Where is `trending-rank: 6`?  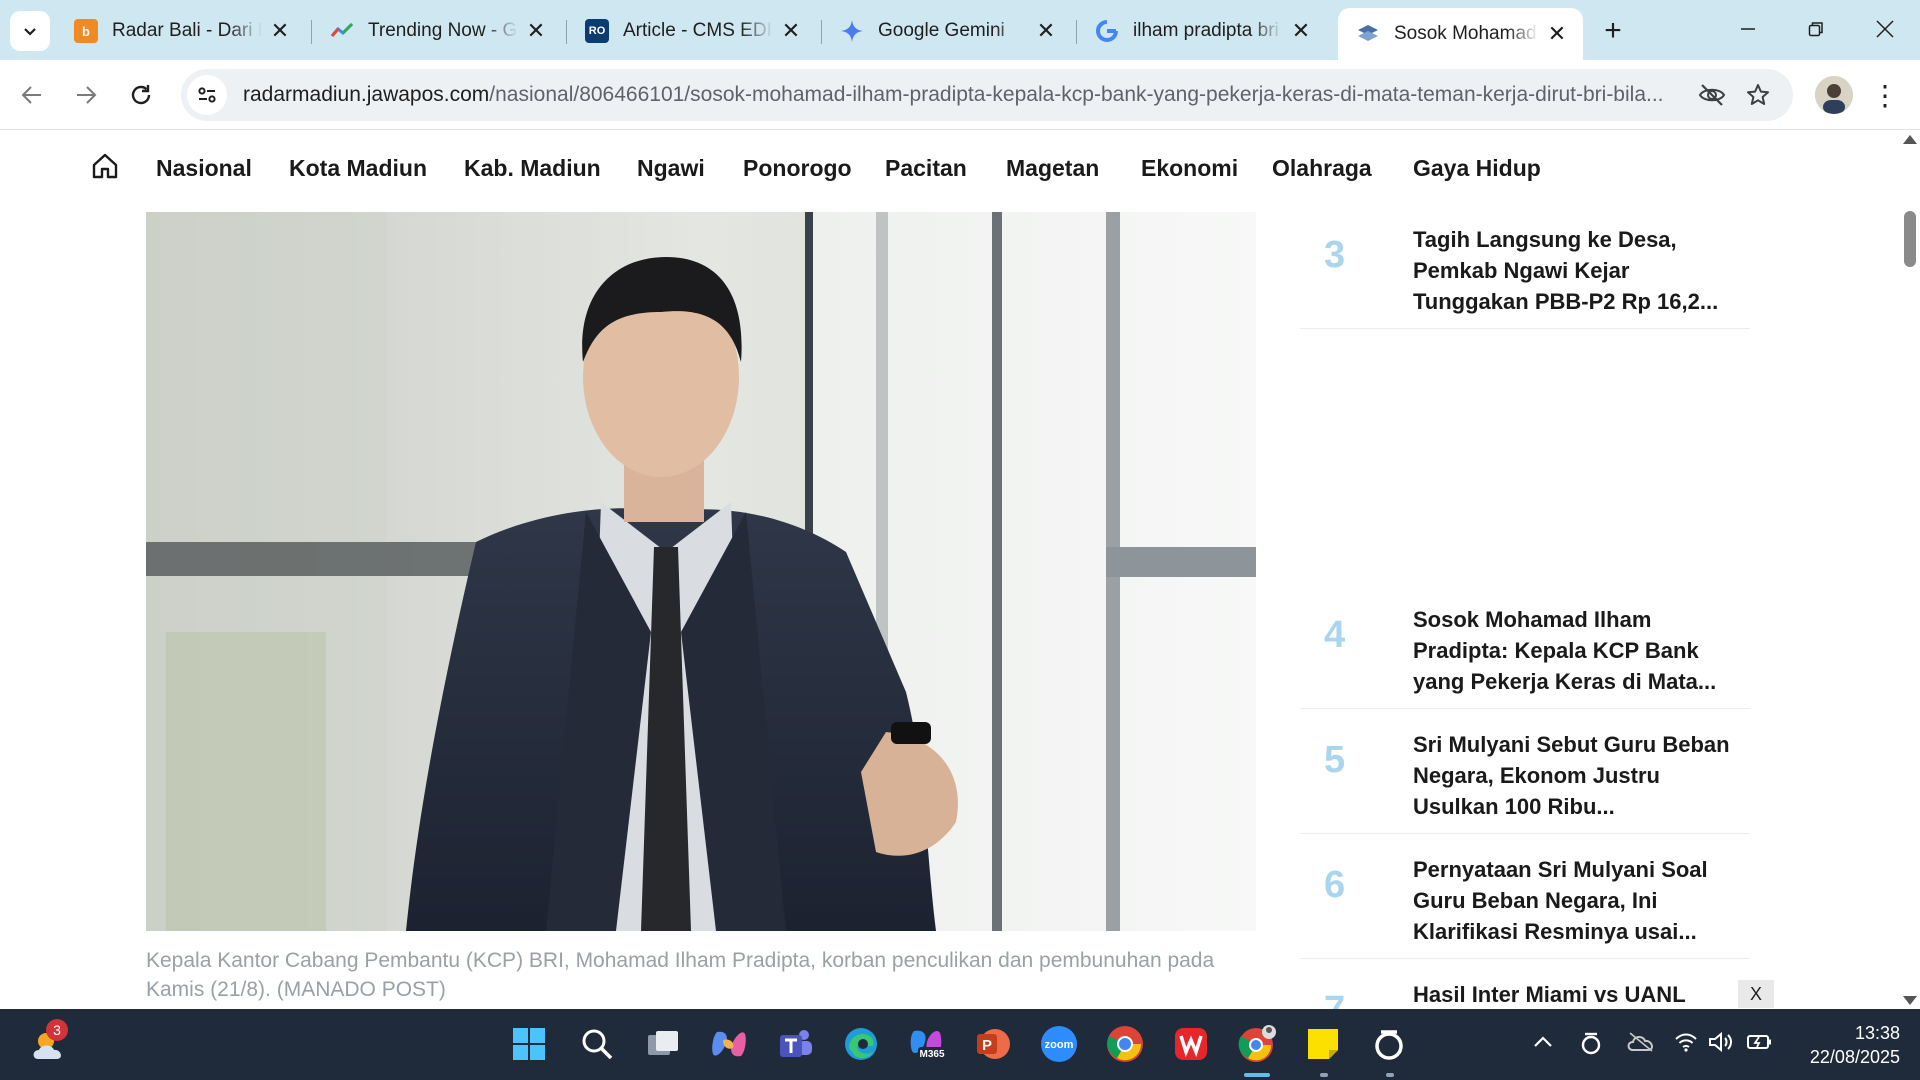
trending-rank: 6 is located at coordinates (1335, 885).